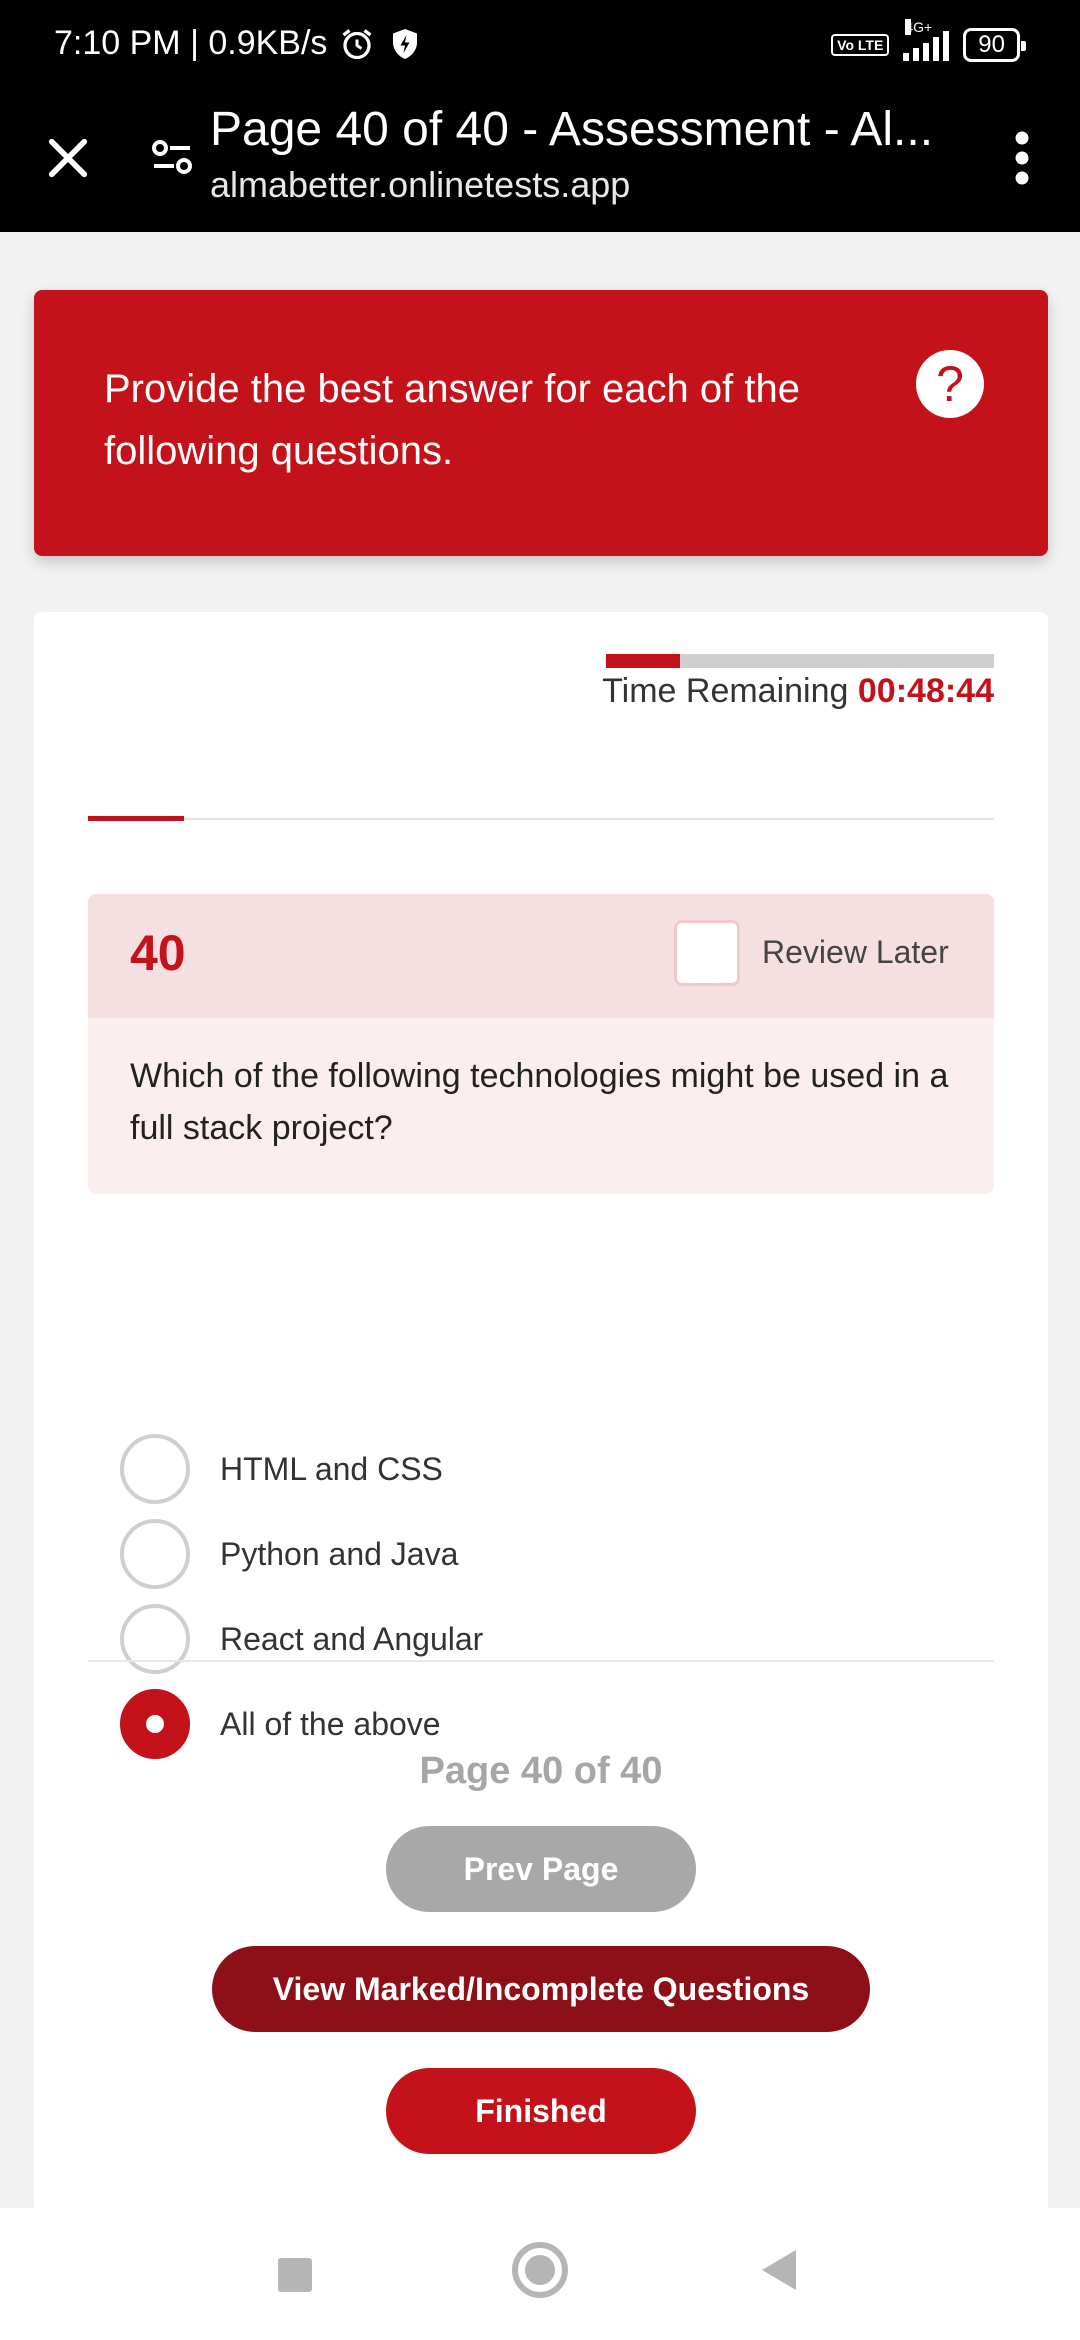 This screenshot has width=1080, height=2340. I want to click on status-right: Vo LTE 4G+ 90, so click(928, 40).